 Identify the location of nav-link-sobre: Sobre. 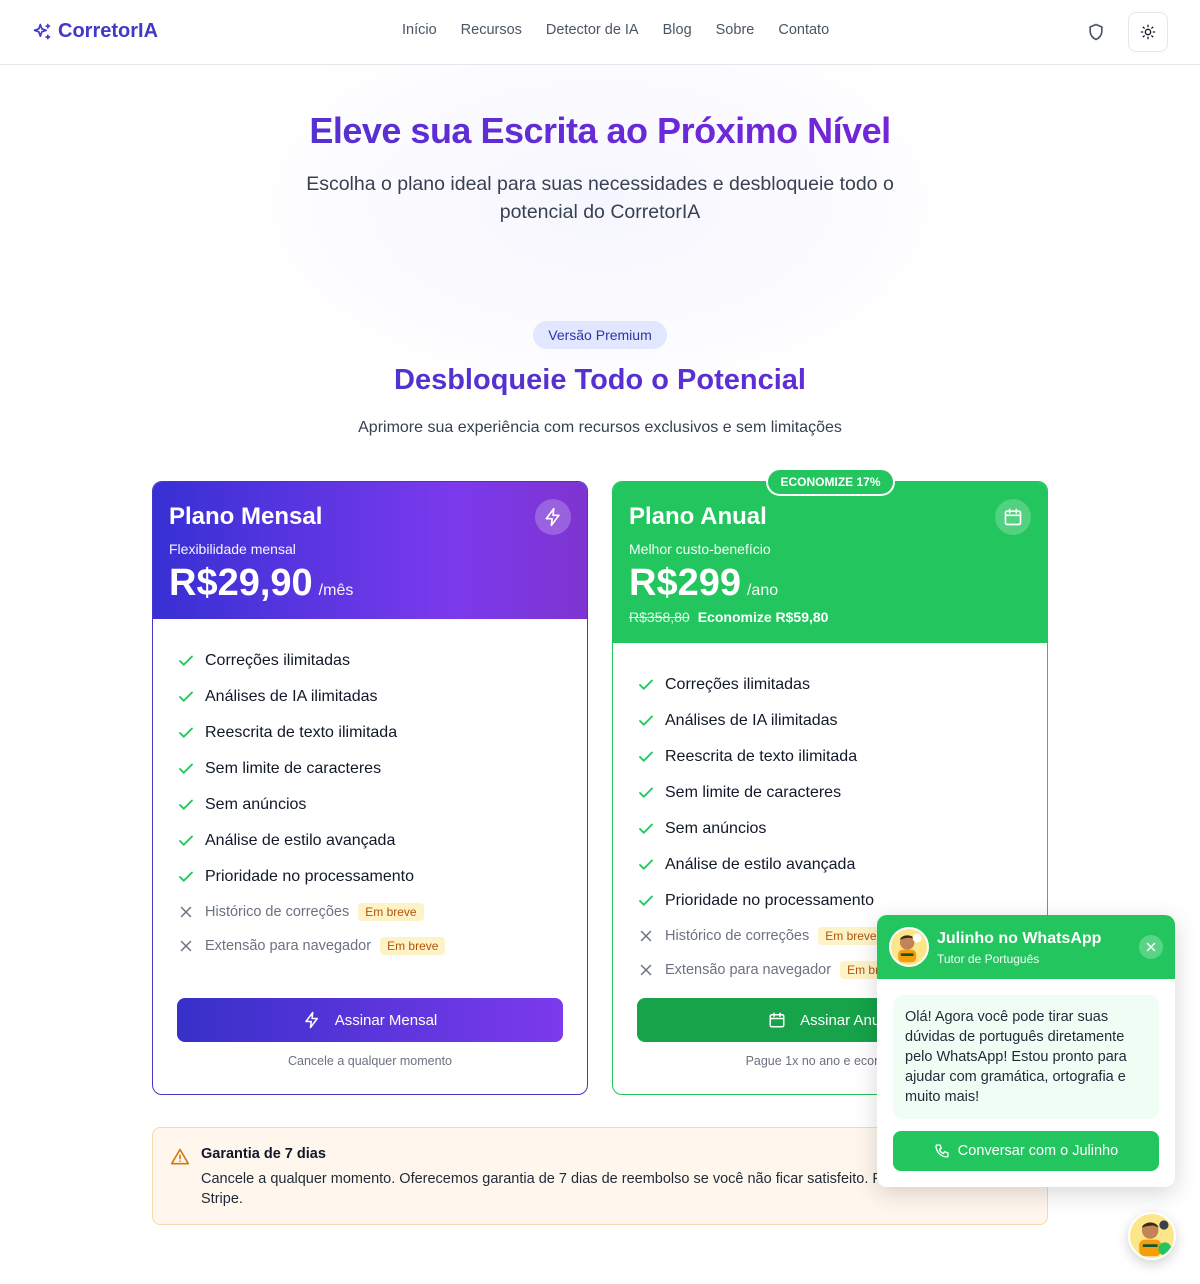
(735, 30).